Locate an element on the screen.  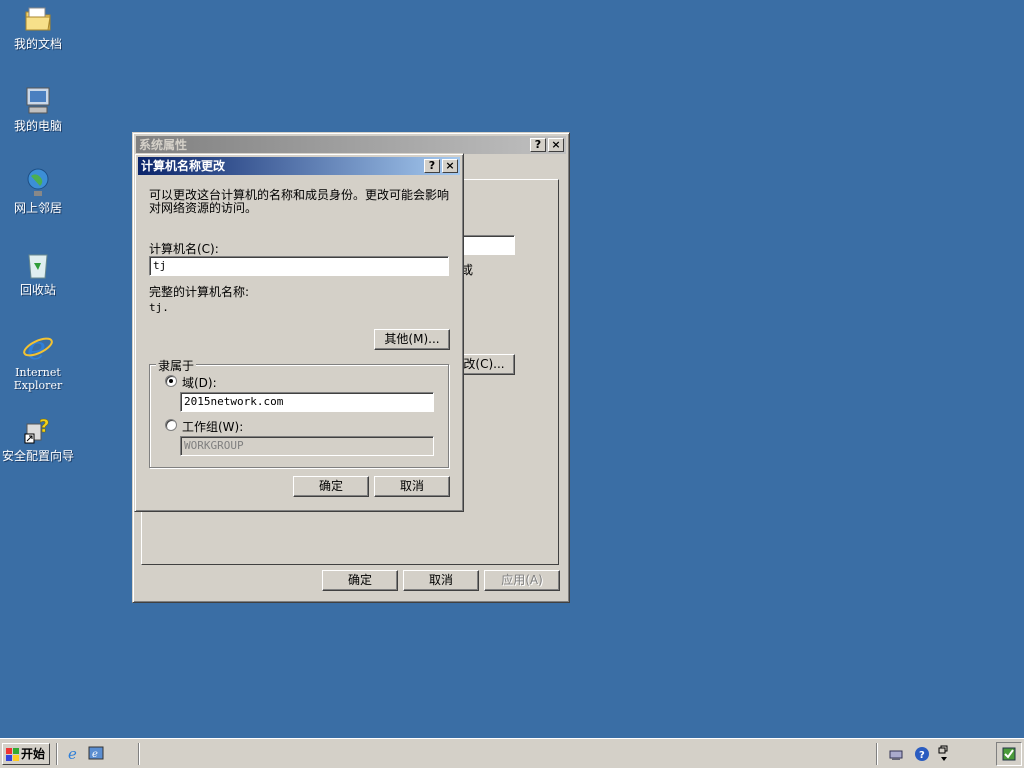
desktop-icon-label: Internet Explorer is located at coordinates (38, 379).